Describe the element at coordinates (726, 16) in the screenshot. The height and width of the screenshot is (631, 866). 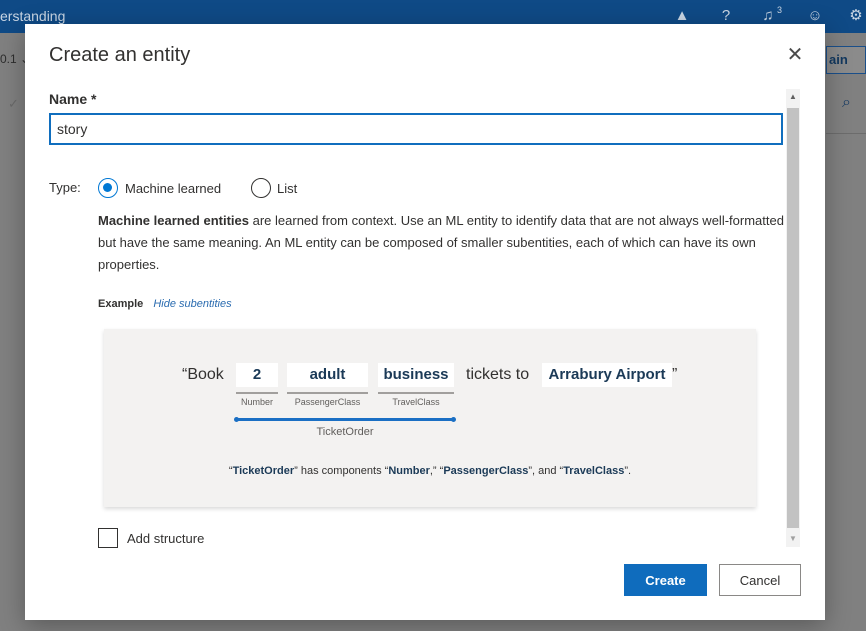
I see `help-icon: ?` at that location.